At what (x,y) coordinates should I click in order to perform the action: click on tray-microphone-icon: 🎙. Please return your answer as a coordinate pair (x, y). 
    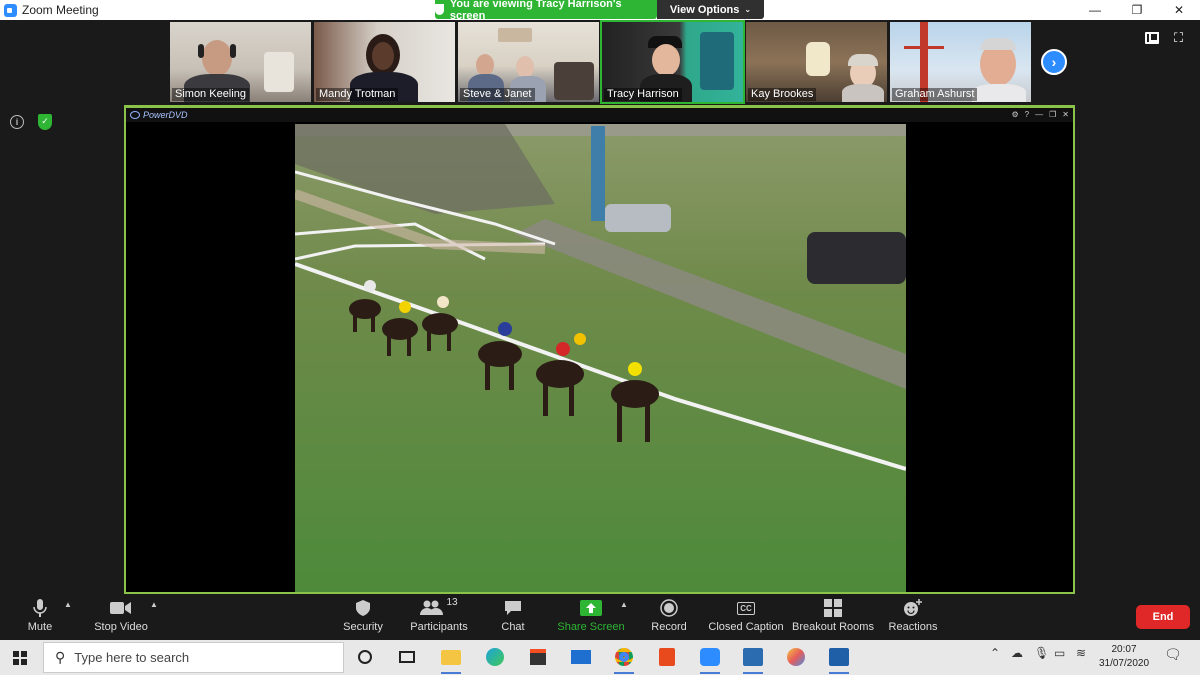
    Looking at the image, I should click on (1041, 653).